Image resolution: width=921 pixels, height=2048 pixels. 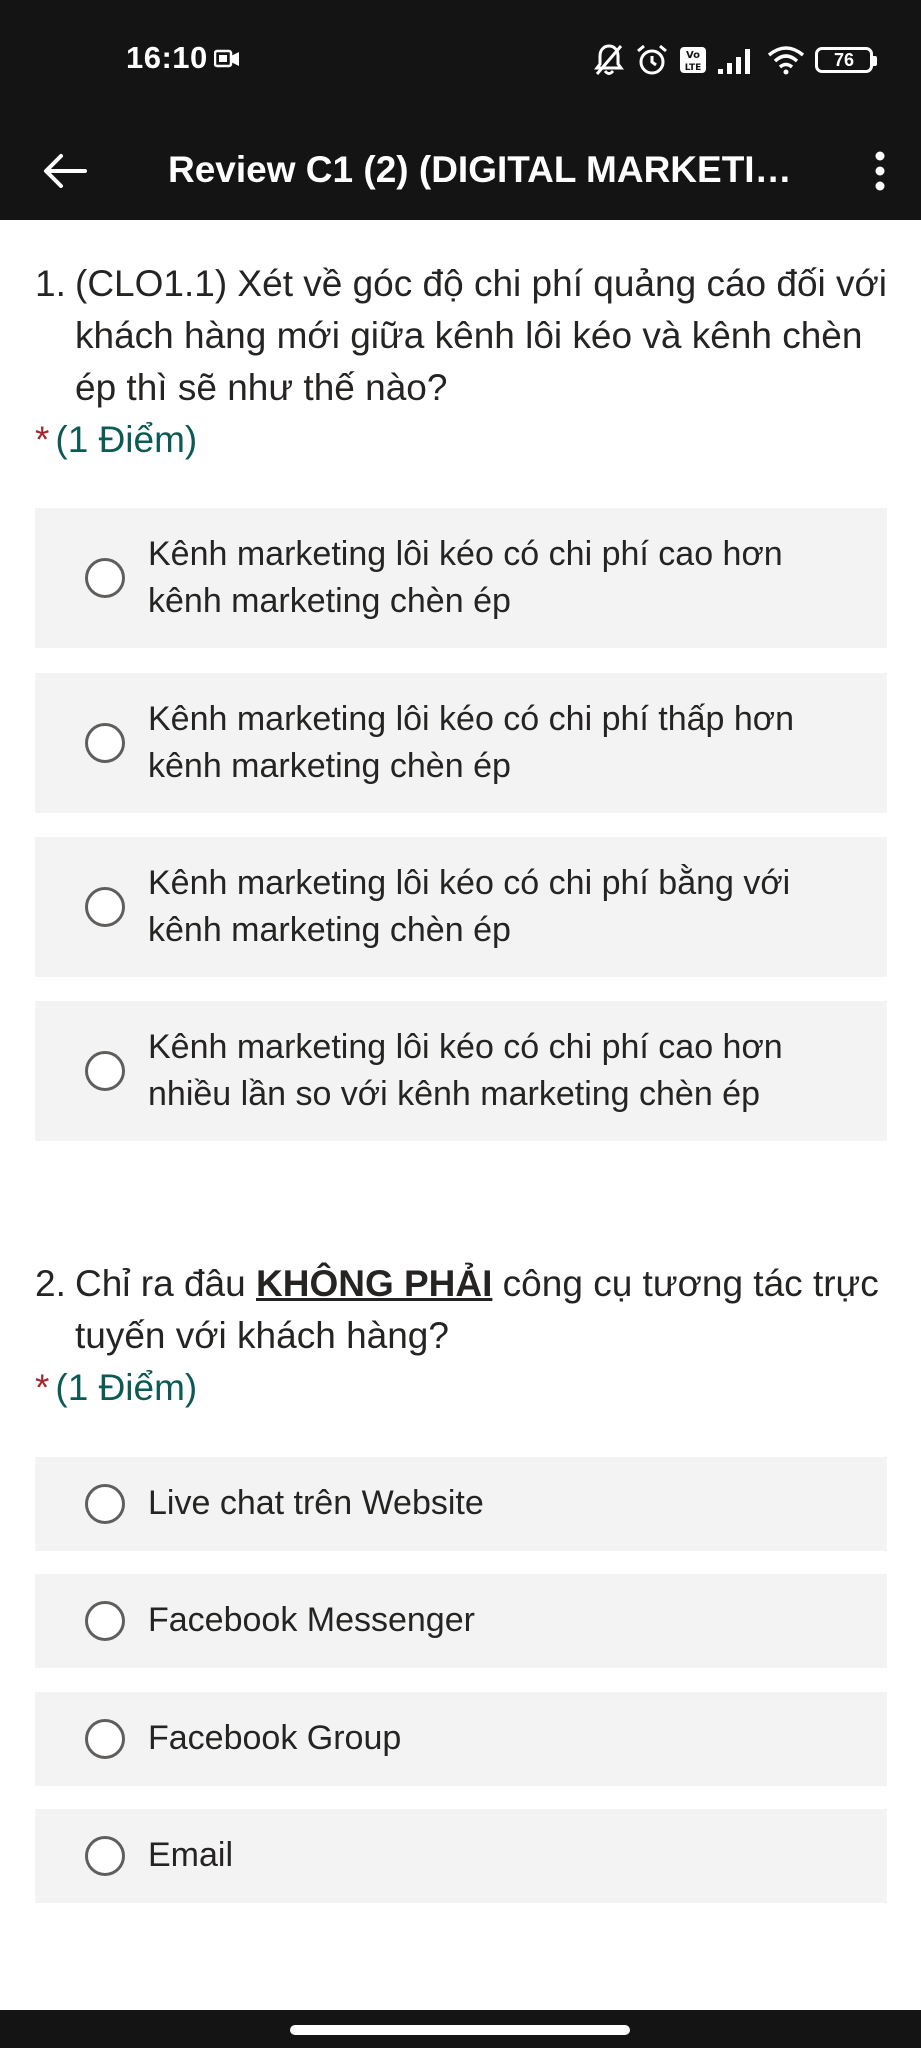 I want to click on back-button, so click(x=65, y=171).